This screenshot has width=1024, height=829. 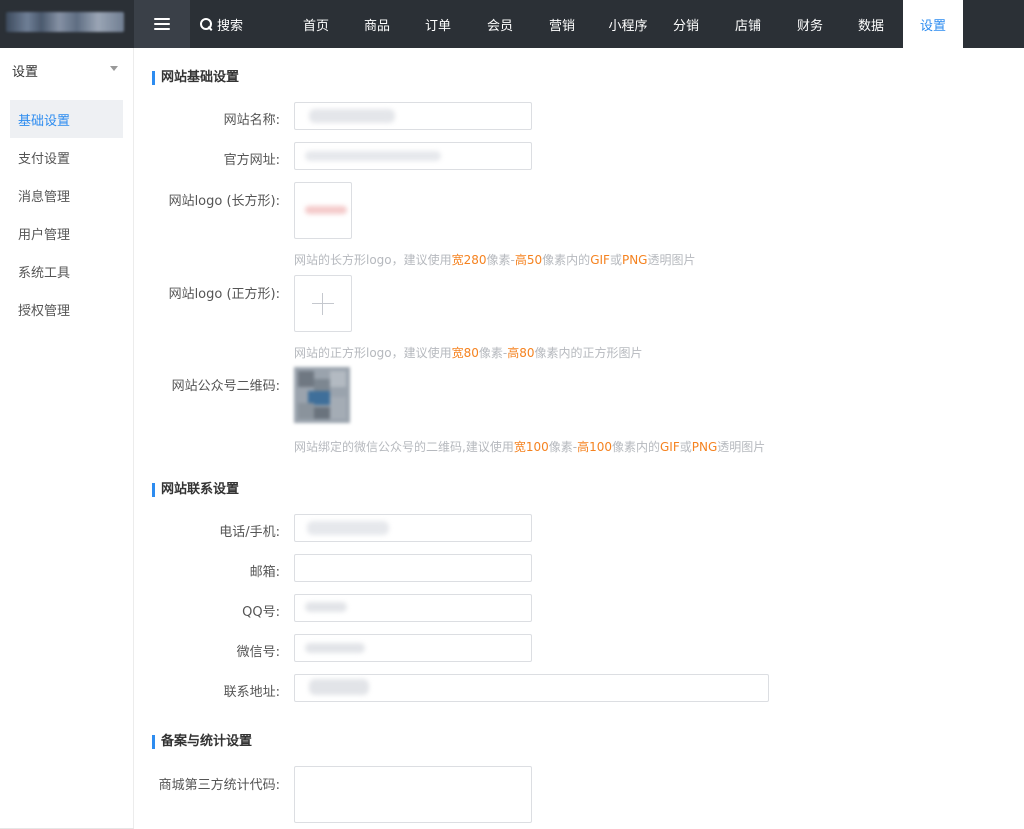 What do you see at coordinates (748, 24) in the screenshot?
I see `nav-store: 店铺` at bounding box center [748, 24].